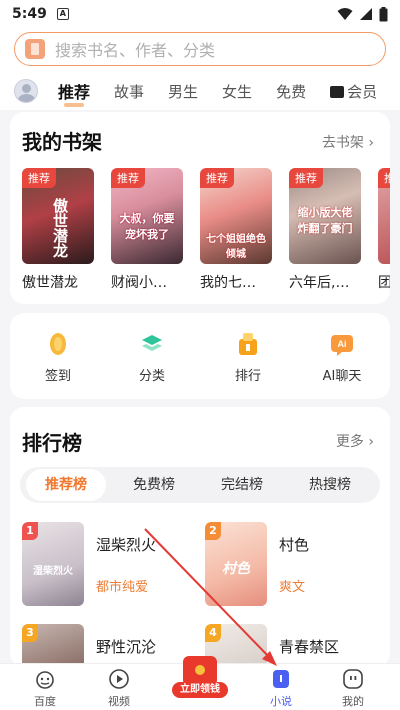  I want to click on search-bar: 搜索书名、作者、分类, so click(200, 49).